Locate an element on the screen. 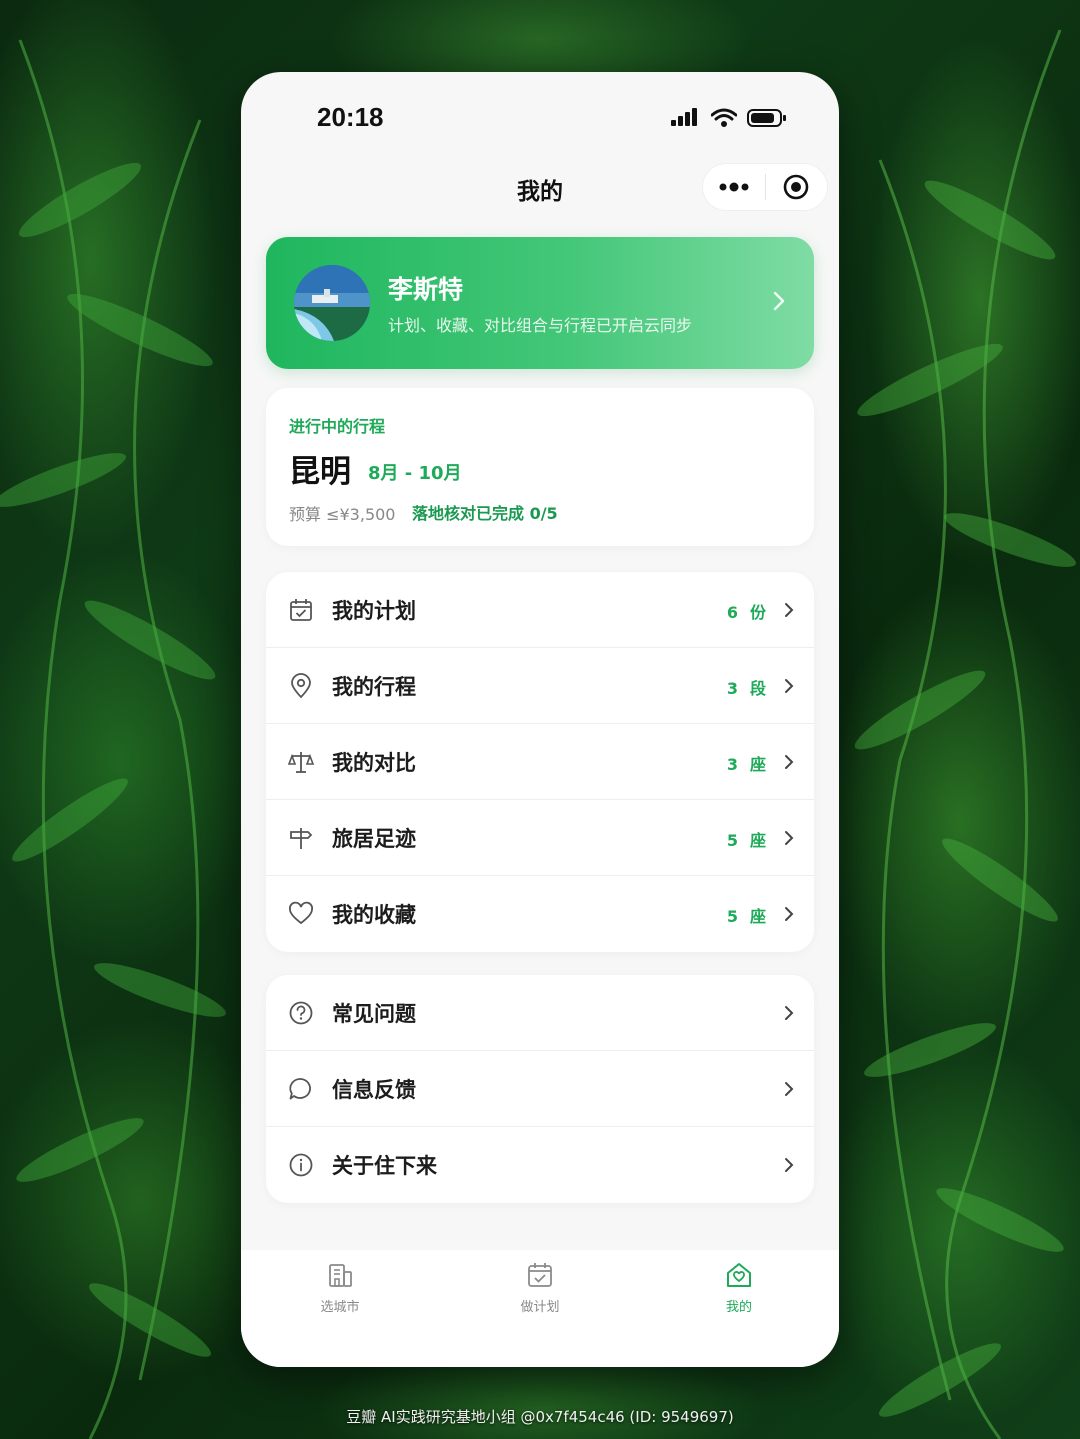  info-circle-icon is located at coordinates (301, 1165).